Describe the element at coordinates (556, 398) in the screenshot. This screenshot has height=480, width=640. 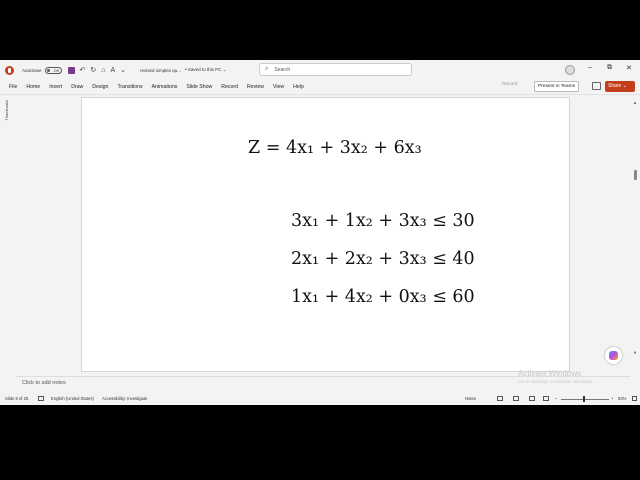
I see `zoom-out-icon: –` at that location.